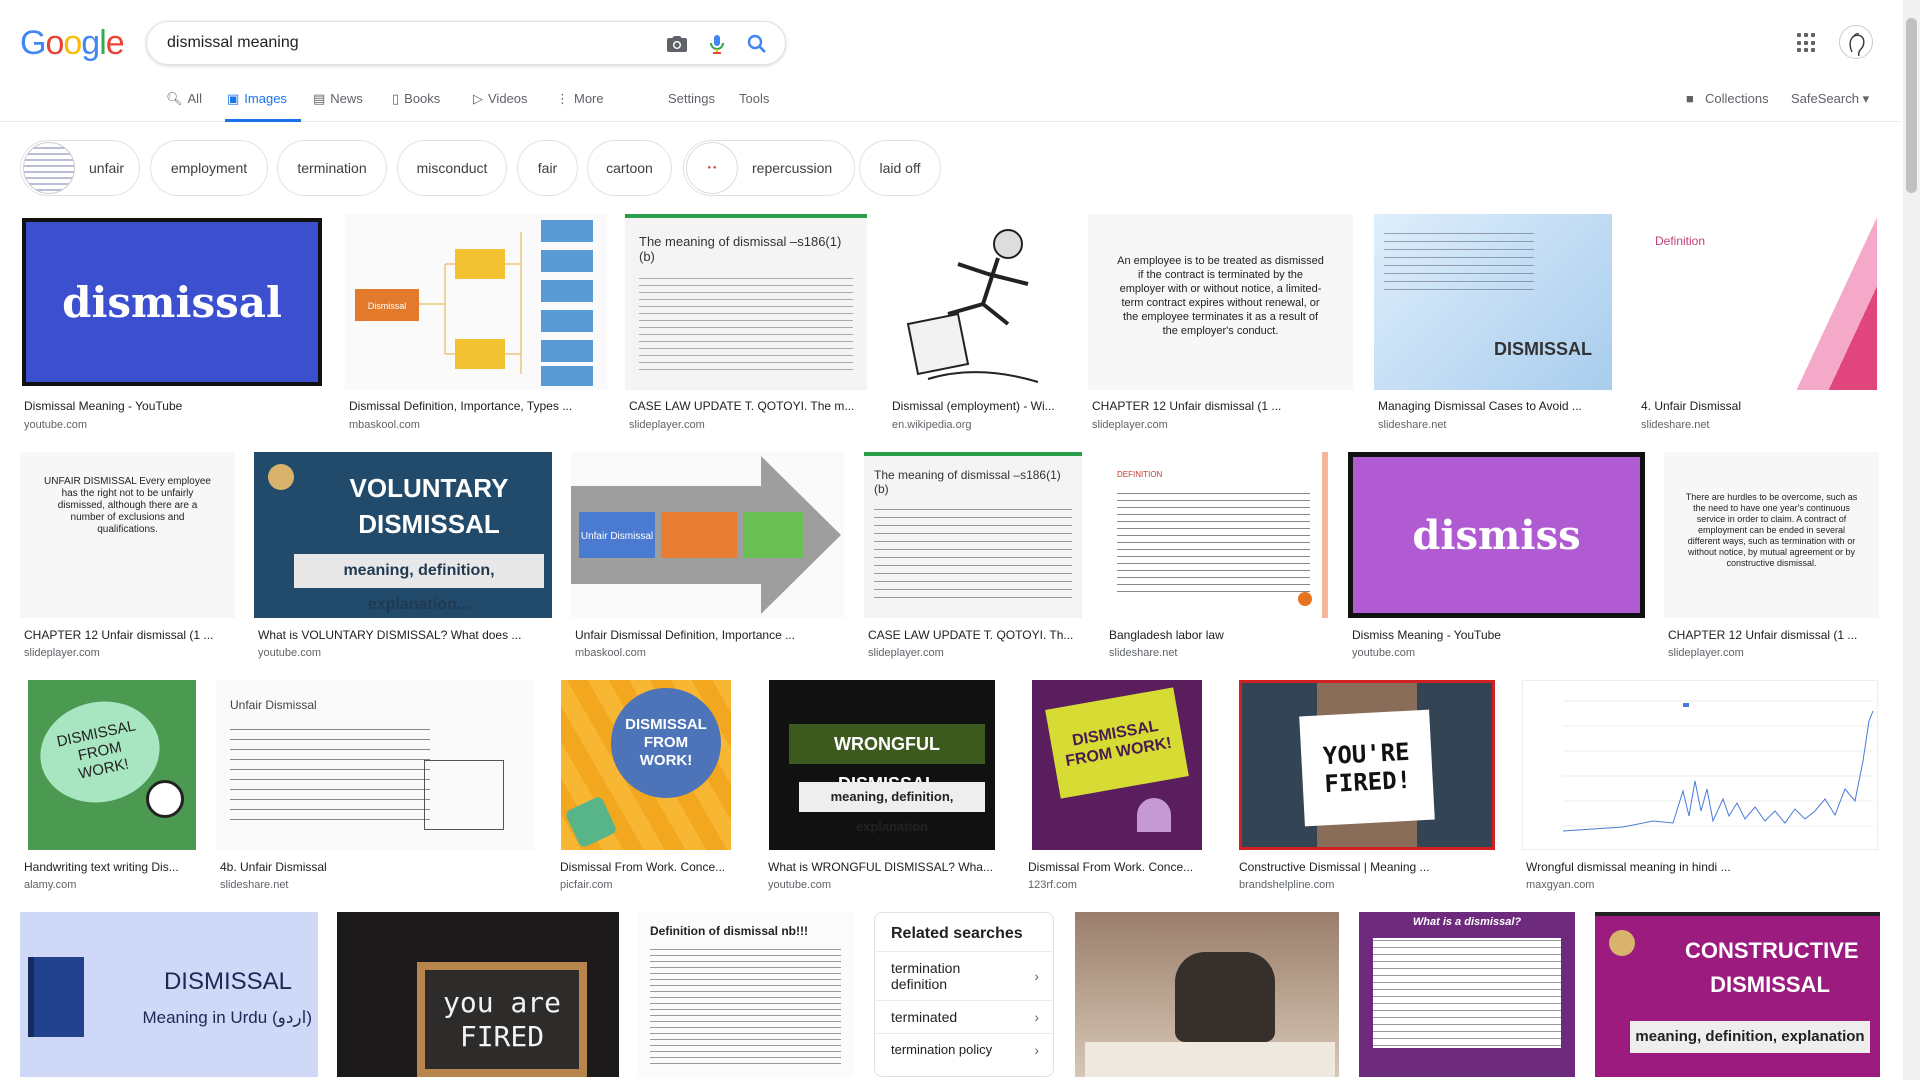  Describe the element at coordinates (1493, 302) in the screenshot. I see `result-thumbnail: DISMISSAL` at that location.